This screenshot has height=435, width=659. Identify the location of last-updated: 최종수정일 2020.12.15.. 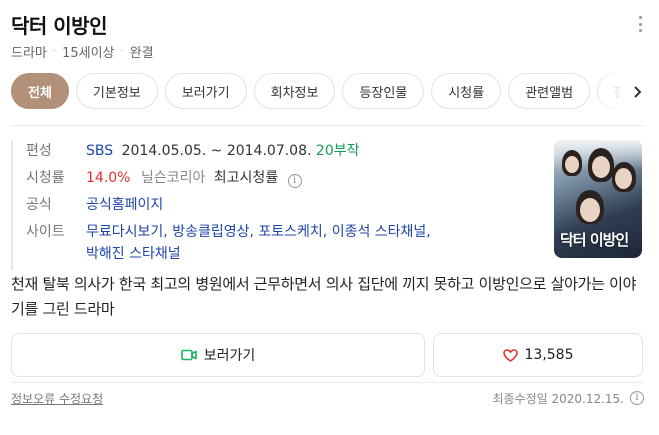
(558, 399).